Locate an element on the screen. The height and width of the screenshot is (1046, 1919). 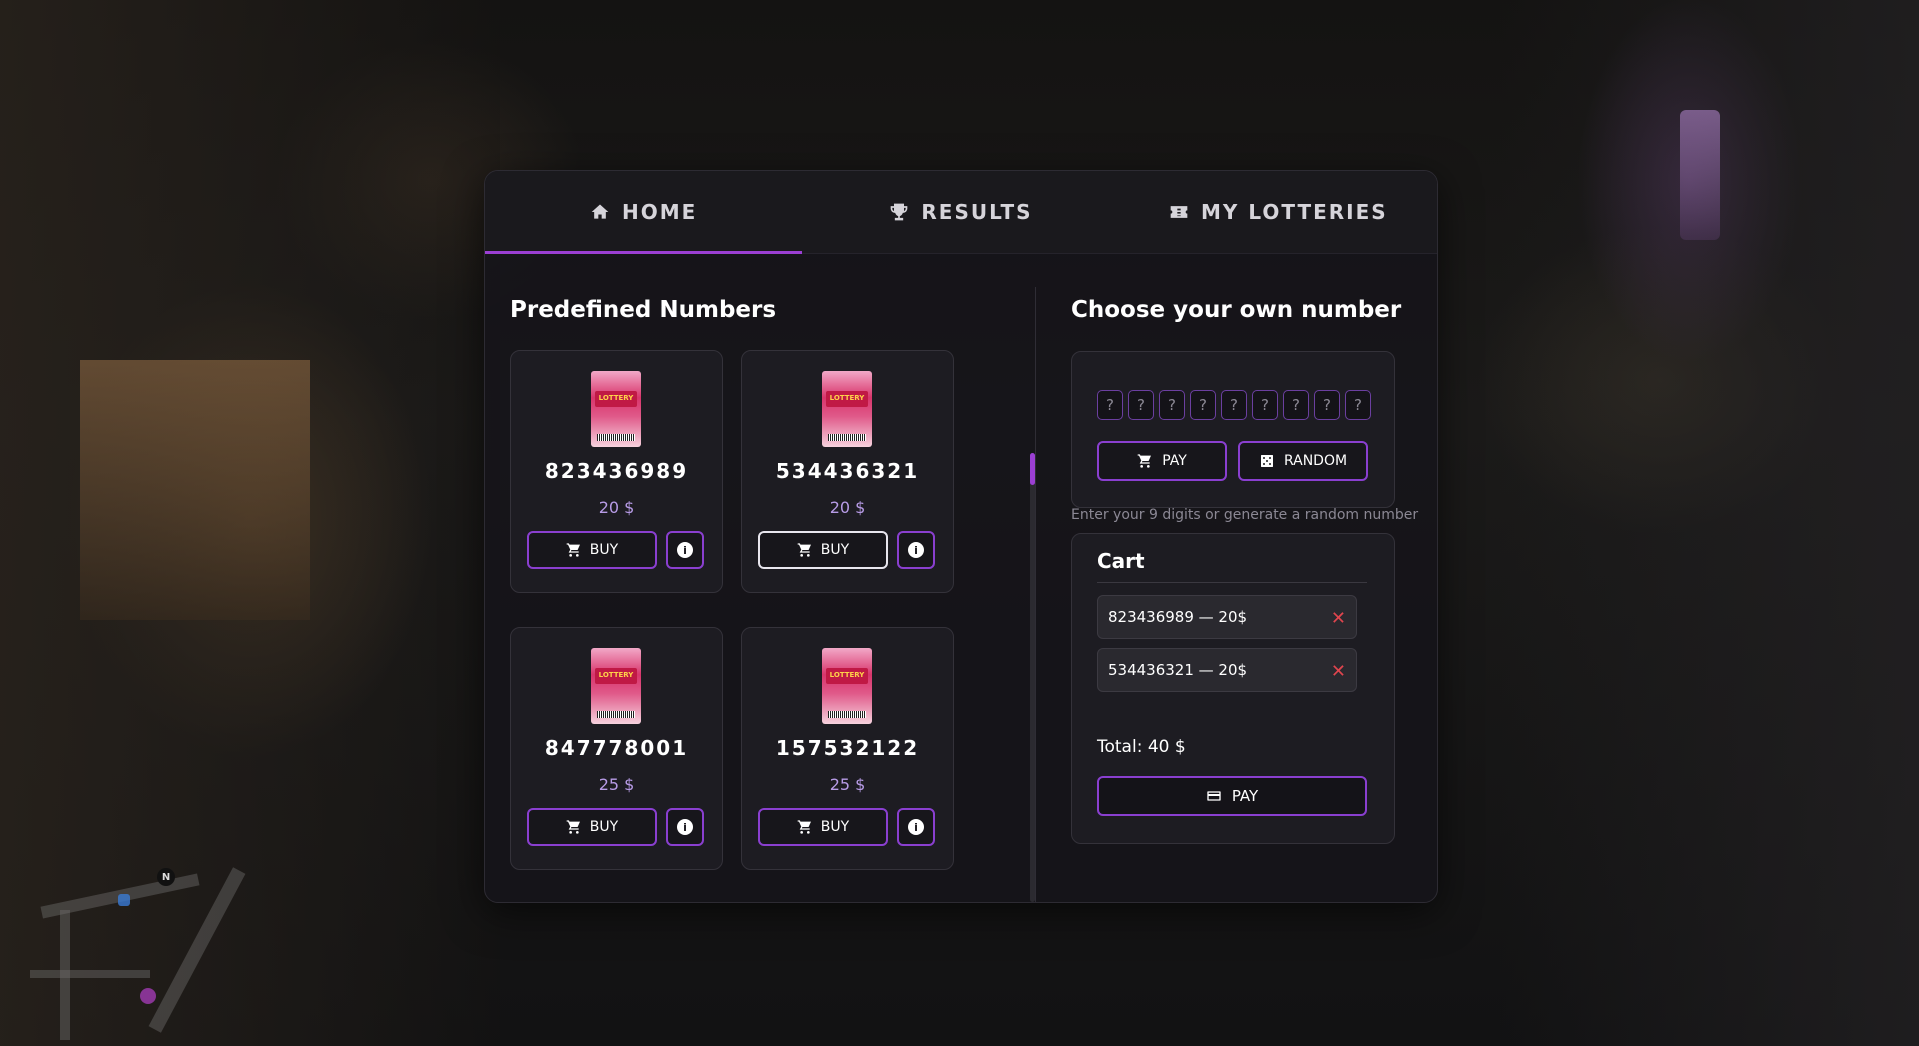
column-divider is located at coordinates (1035, 594).